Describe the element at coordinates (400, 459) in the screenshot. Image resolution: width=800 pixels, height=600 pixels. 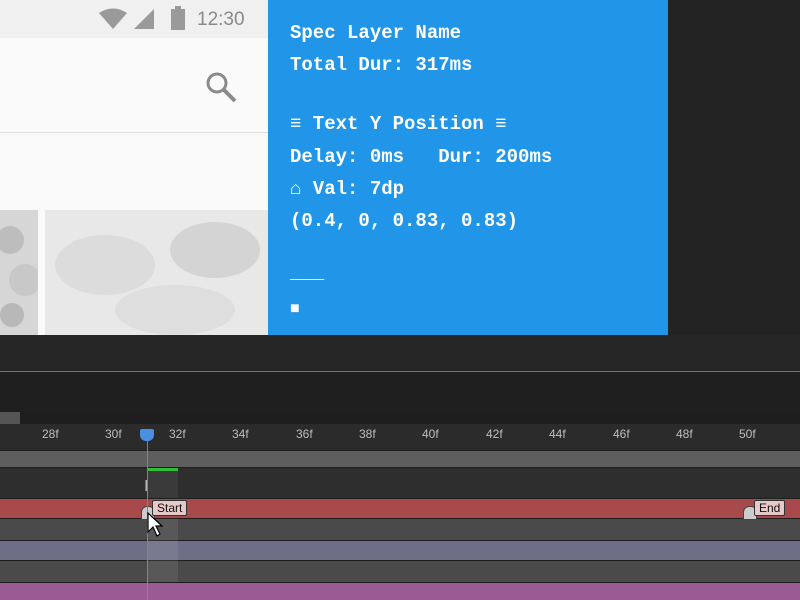
I see `track-gray` at that location.